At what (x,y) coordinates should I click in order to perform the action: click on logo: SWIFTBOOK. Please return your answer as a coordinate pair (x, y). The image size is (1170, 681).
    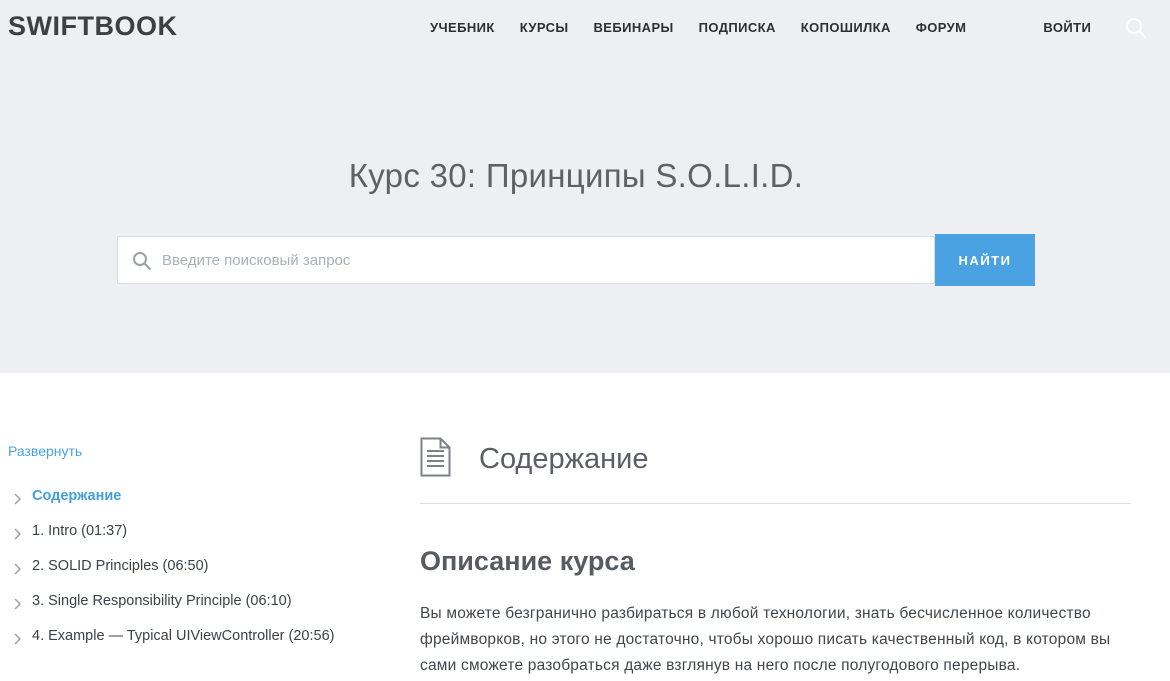
    Looking at the image, I should click on (92, 26).